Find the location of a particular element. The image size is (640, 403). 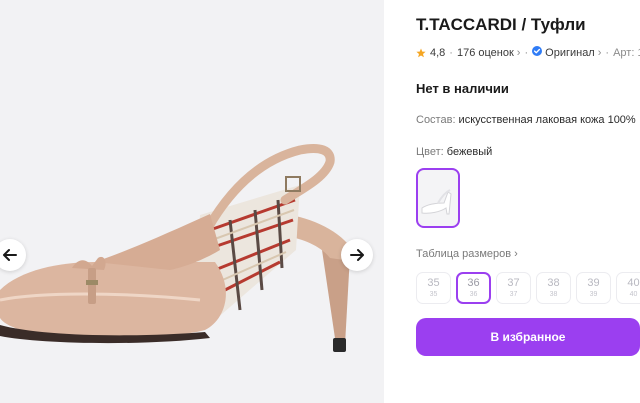

color-line: Цвет: бежевый is located at coordinates (454, 152).